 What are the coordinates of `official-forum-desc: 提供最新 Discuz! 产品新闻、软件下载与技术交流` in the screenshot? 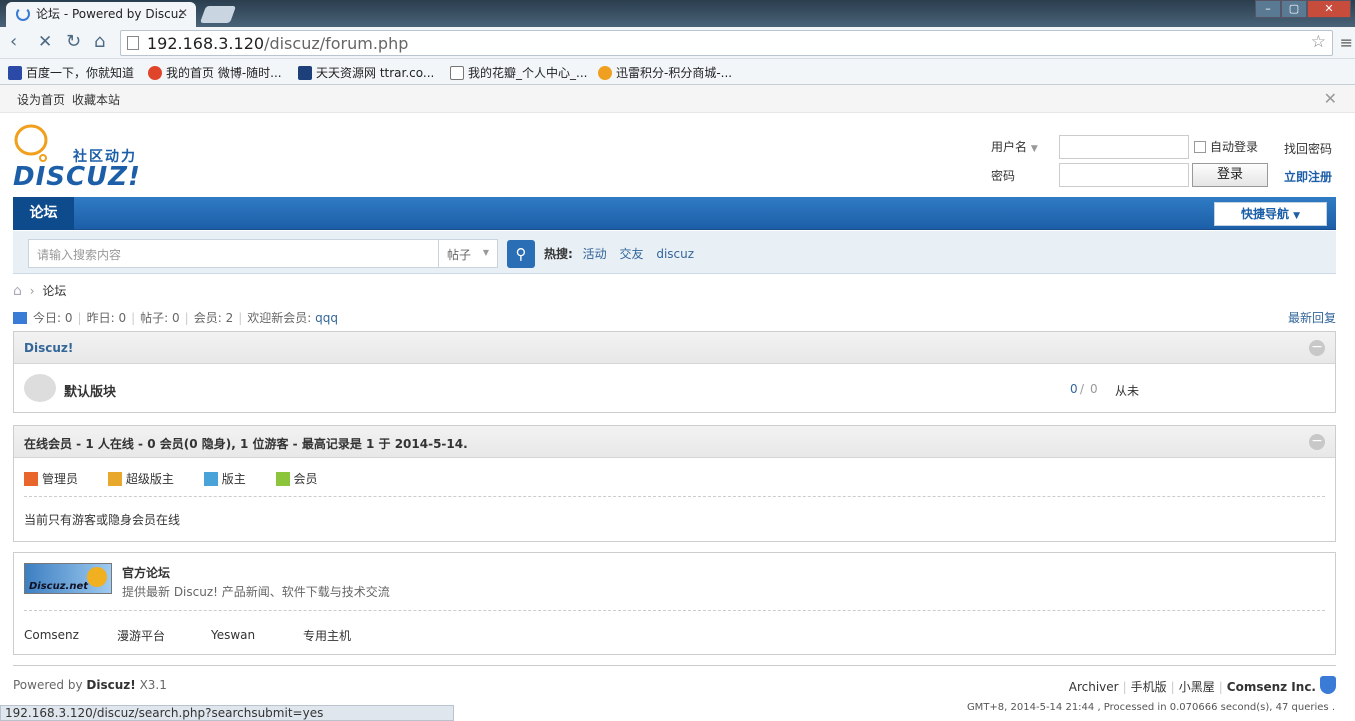 It's located at (256, 592).